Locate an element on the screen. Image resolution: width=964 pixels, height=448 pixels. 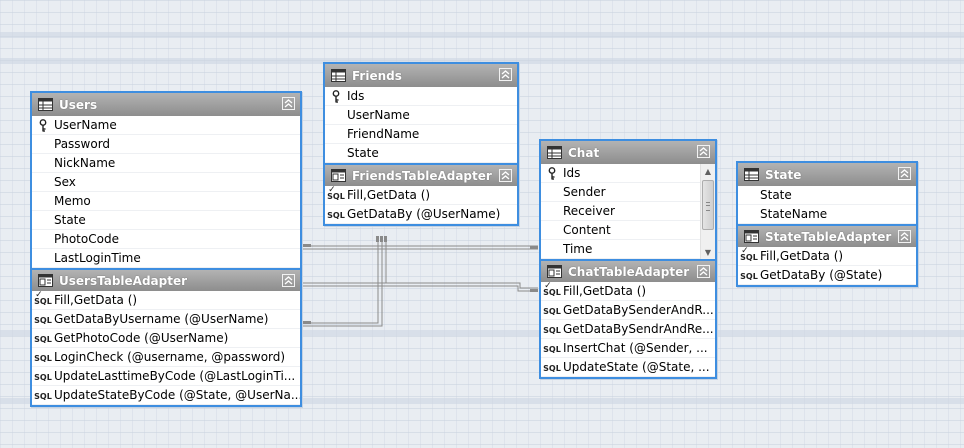
chat-header: Chat is located at coordinates (628, 152).